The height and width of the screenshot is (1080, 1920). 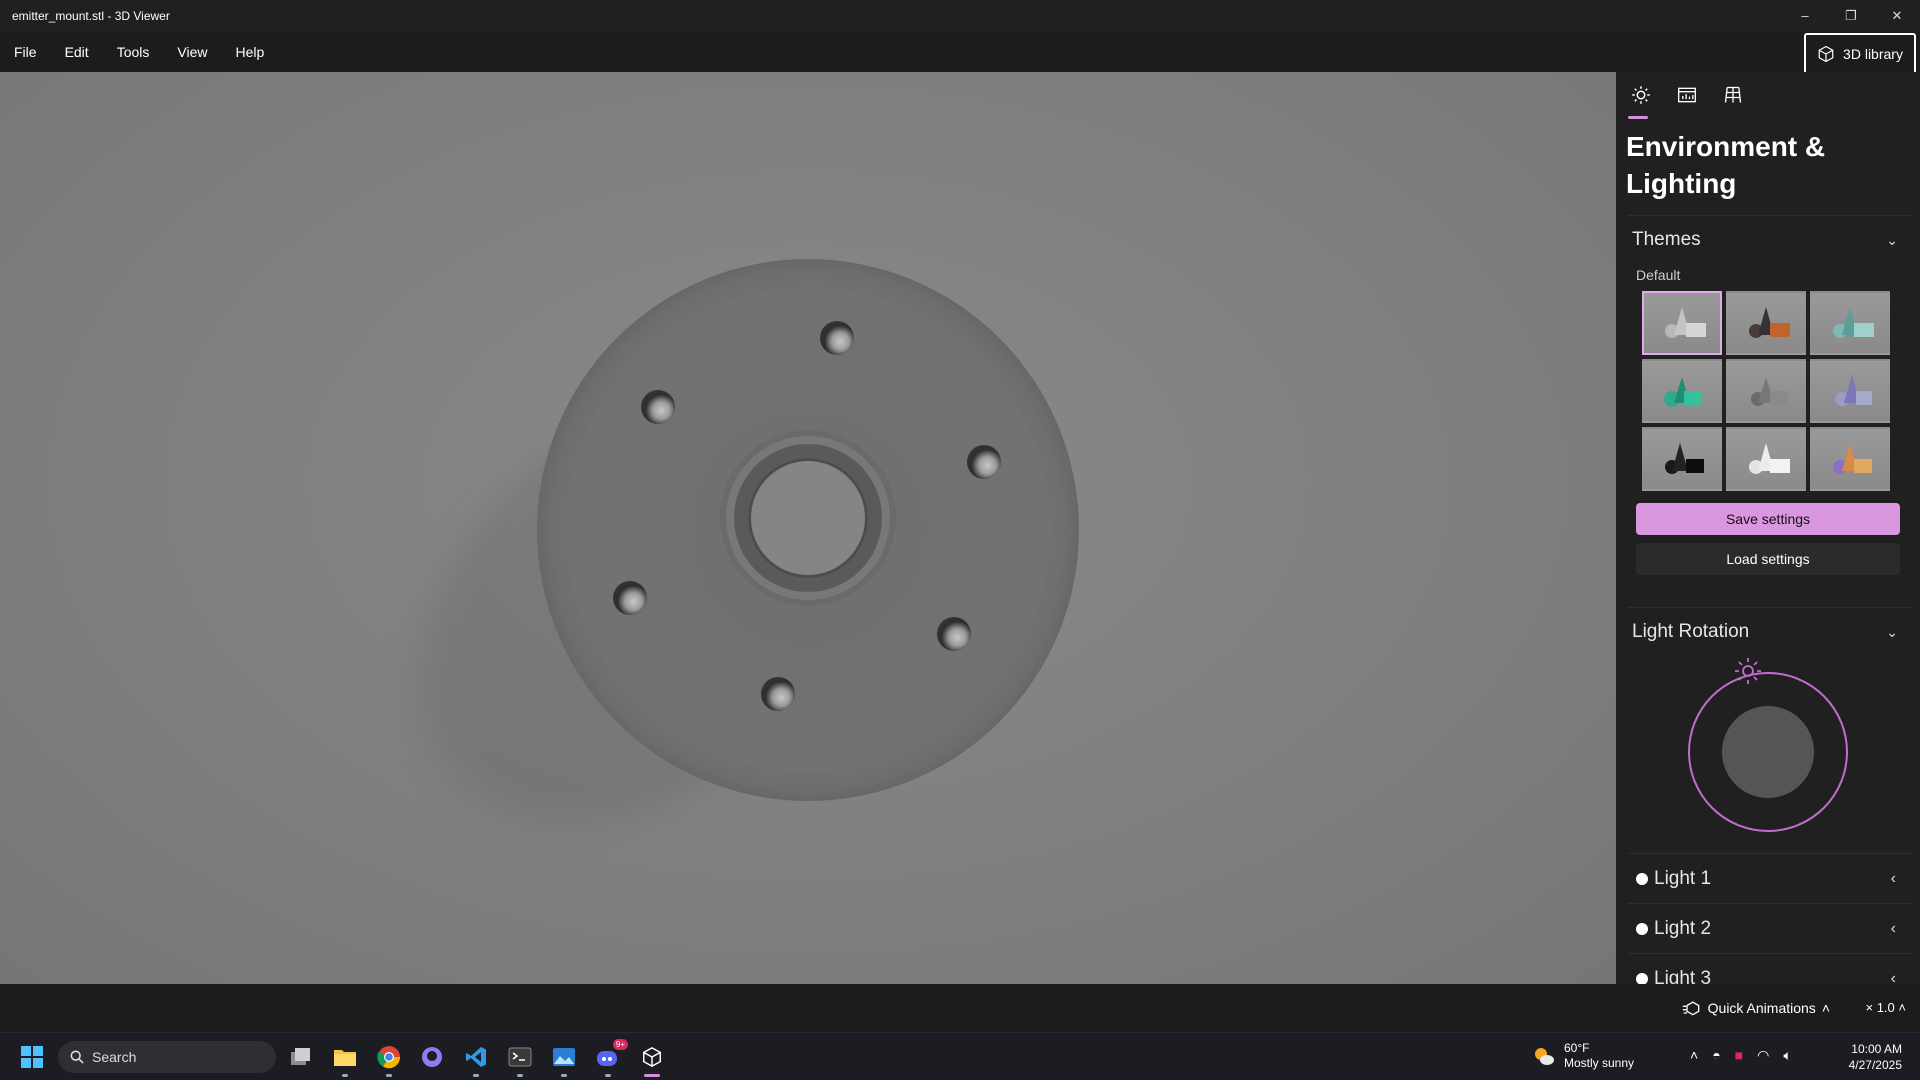 I want to click on save-settings-button: Save settings, so click(x=1768, y=519).